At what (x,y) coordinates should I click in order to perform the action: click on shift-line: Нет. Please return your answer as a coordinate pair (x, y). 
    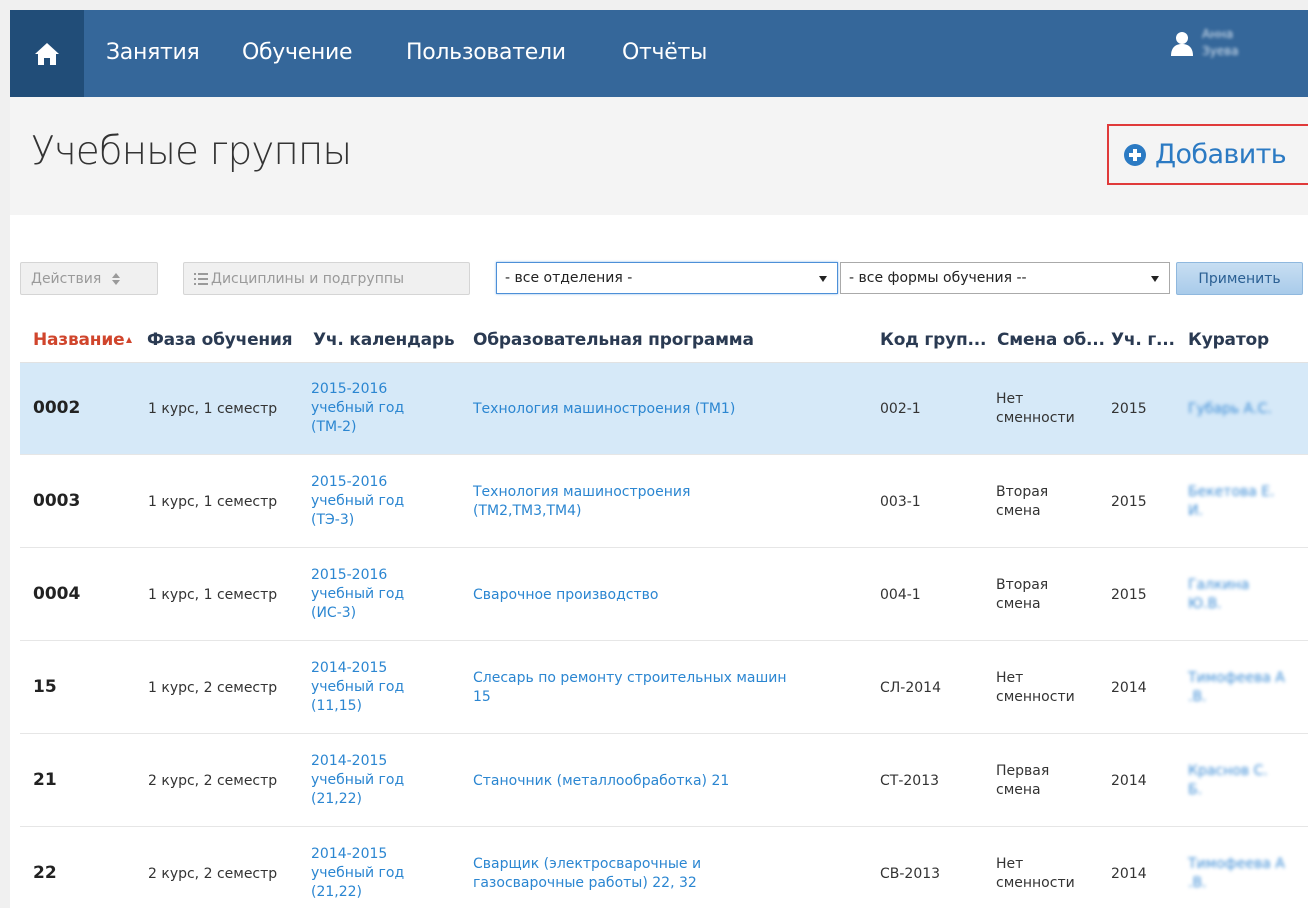
    Looking at the image, I should click on (1010, 399).